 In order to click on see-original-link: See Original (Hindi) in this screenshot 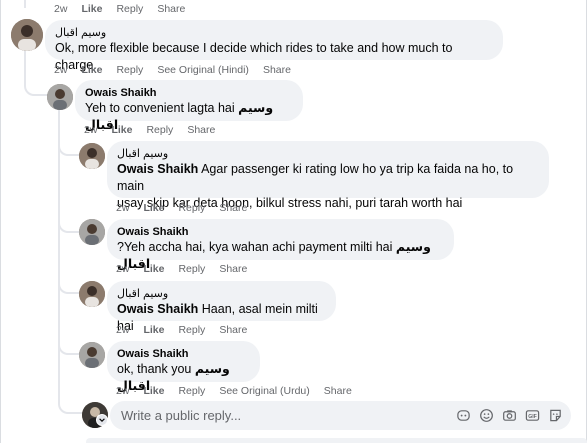, I will do `click(203, 70)`.